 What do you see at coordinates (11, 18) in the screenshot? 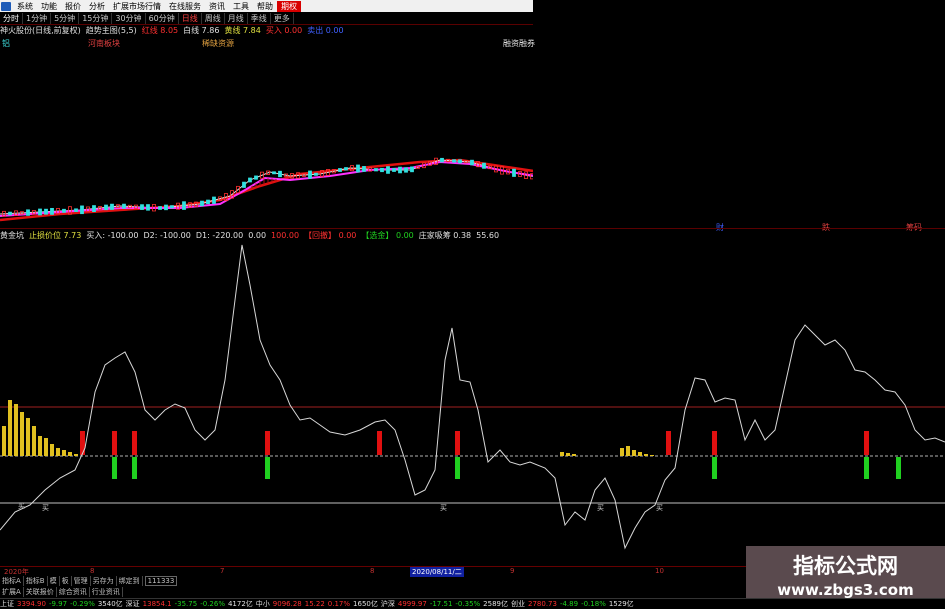
I see `period-tab-timeshare: 分时` at bounding box center [11, 18].